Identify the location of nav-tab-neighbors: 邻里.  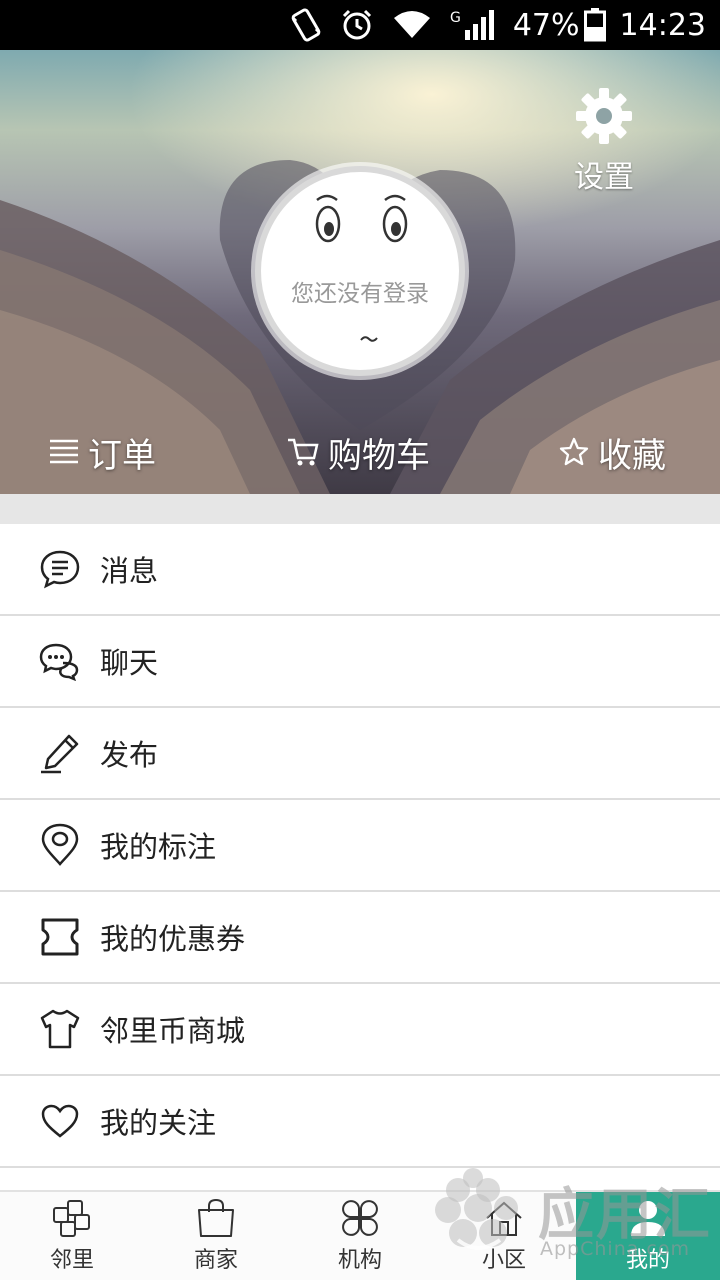
(72, 1236).